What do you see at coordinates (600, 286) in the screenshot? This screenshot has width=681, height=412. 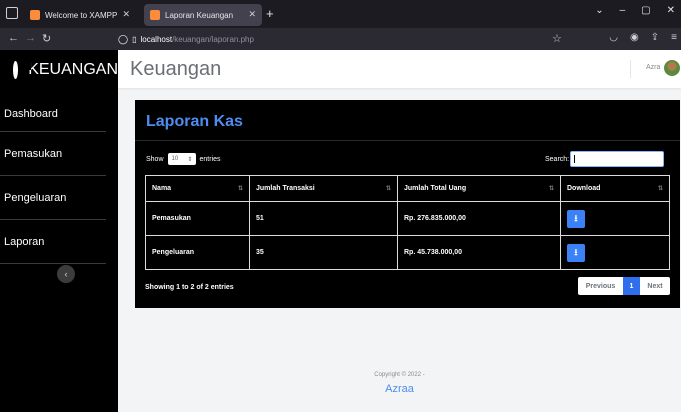 I see `previous-page-button: Previous` at bounding box center [600, 286].